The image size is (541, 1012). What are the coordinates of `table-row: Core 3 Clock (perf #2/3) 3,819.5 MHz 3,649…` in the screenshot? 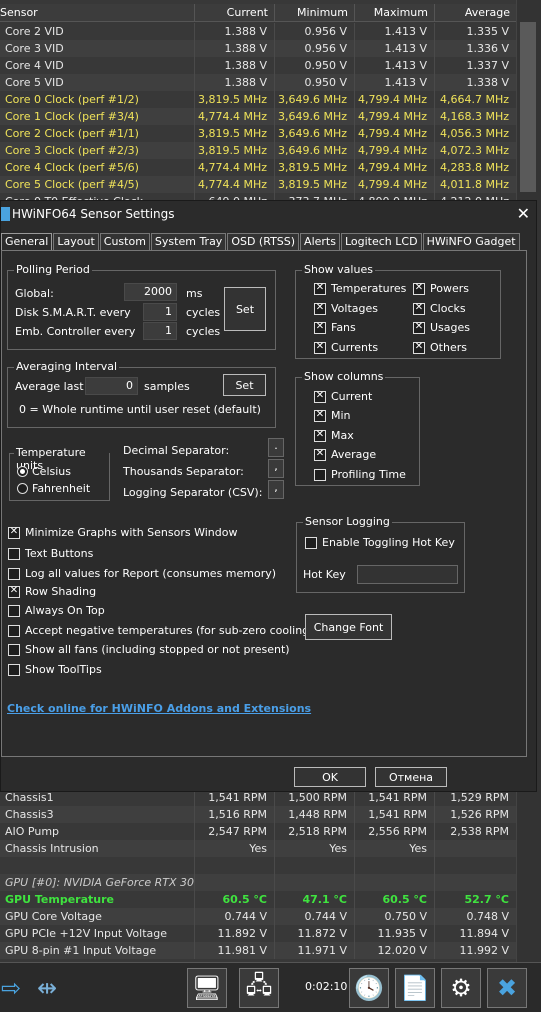 It's located at (258, 150).